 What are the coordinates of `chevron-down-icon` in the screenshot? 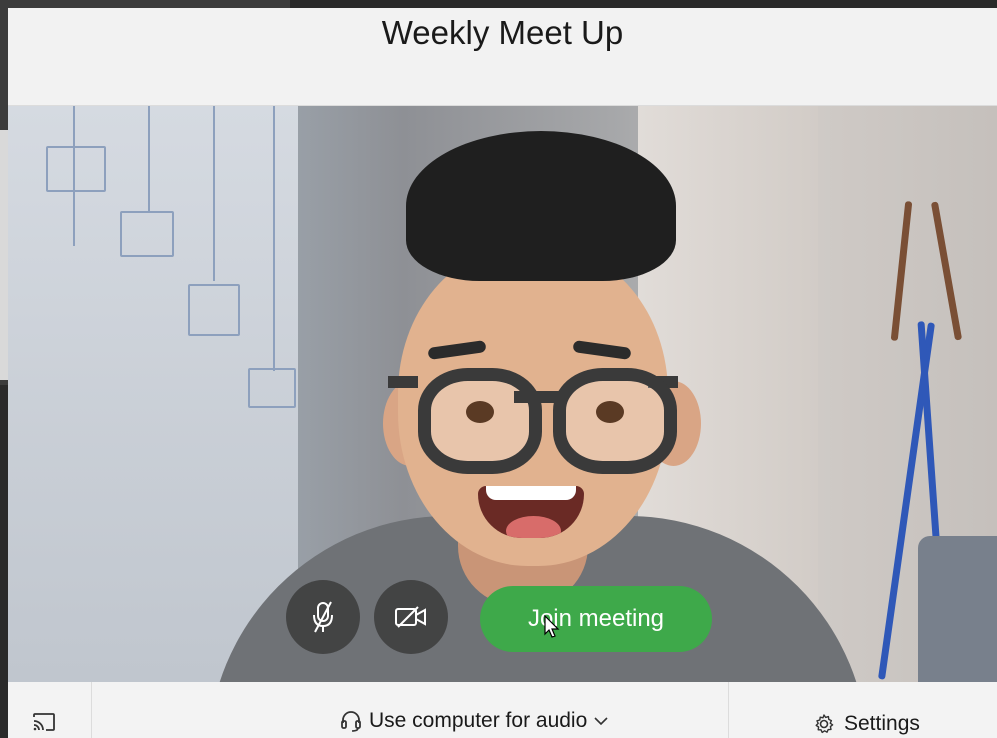 It's located at (601, 721).